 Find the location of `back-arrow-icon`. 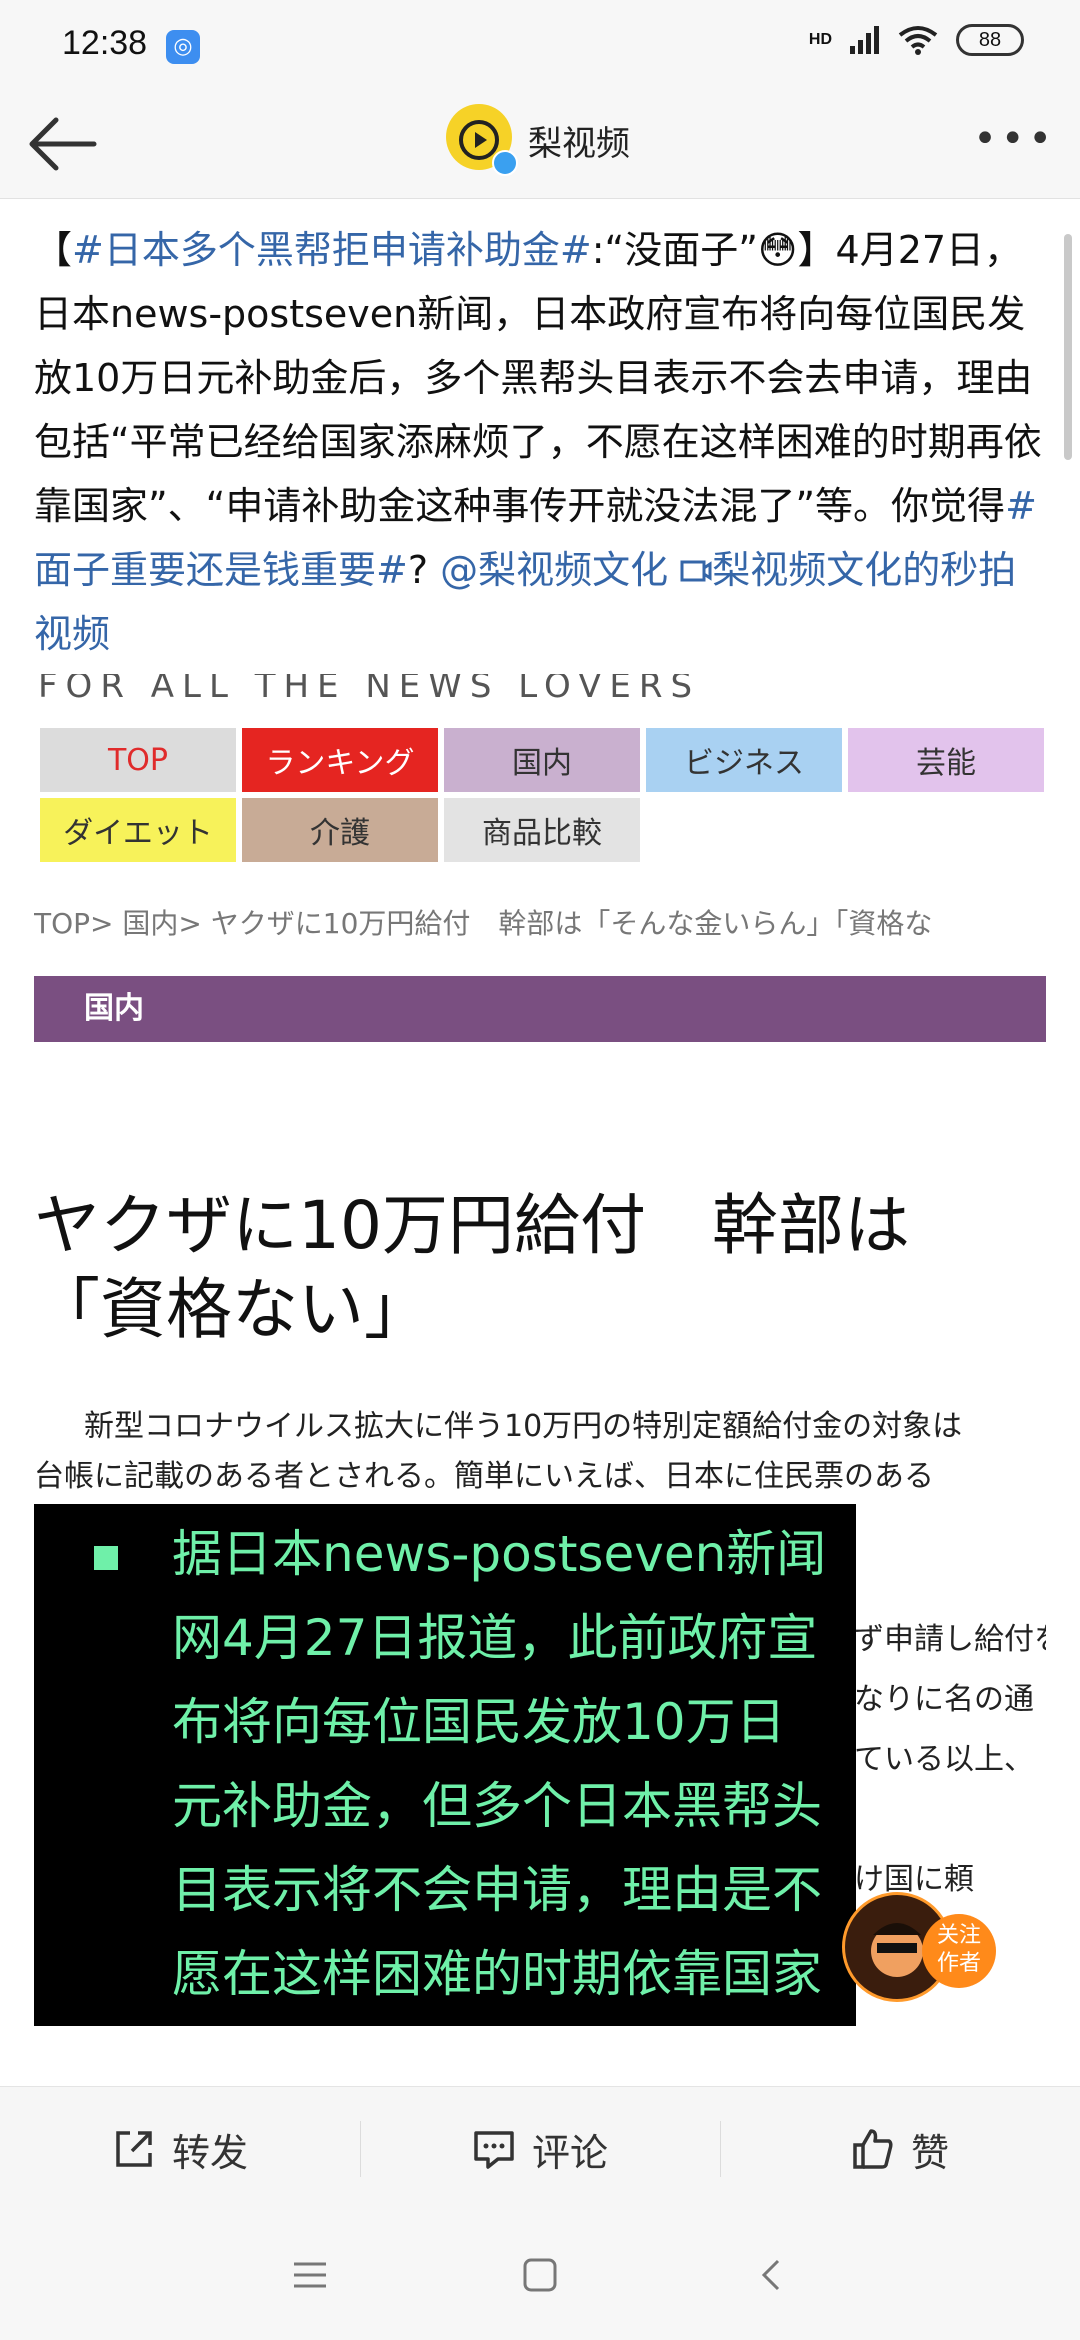

back-arrow-icon is located at coordinates (63, 144).